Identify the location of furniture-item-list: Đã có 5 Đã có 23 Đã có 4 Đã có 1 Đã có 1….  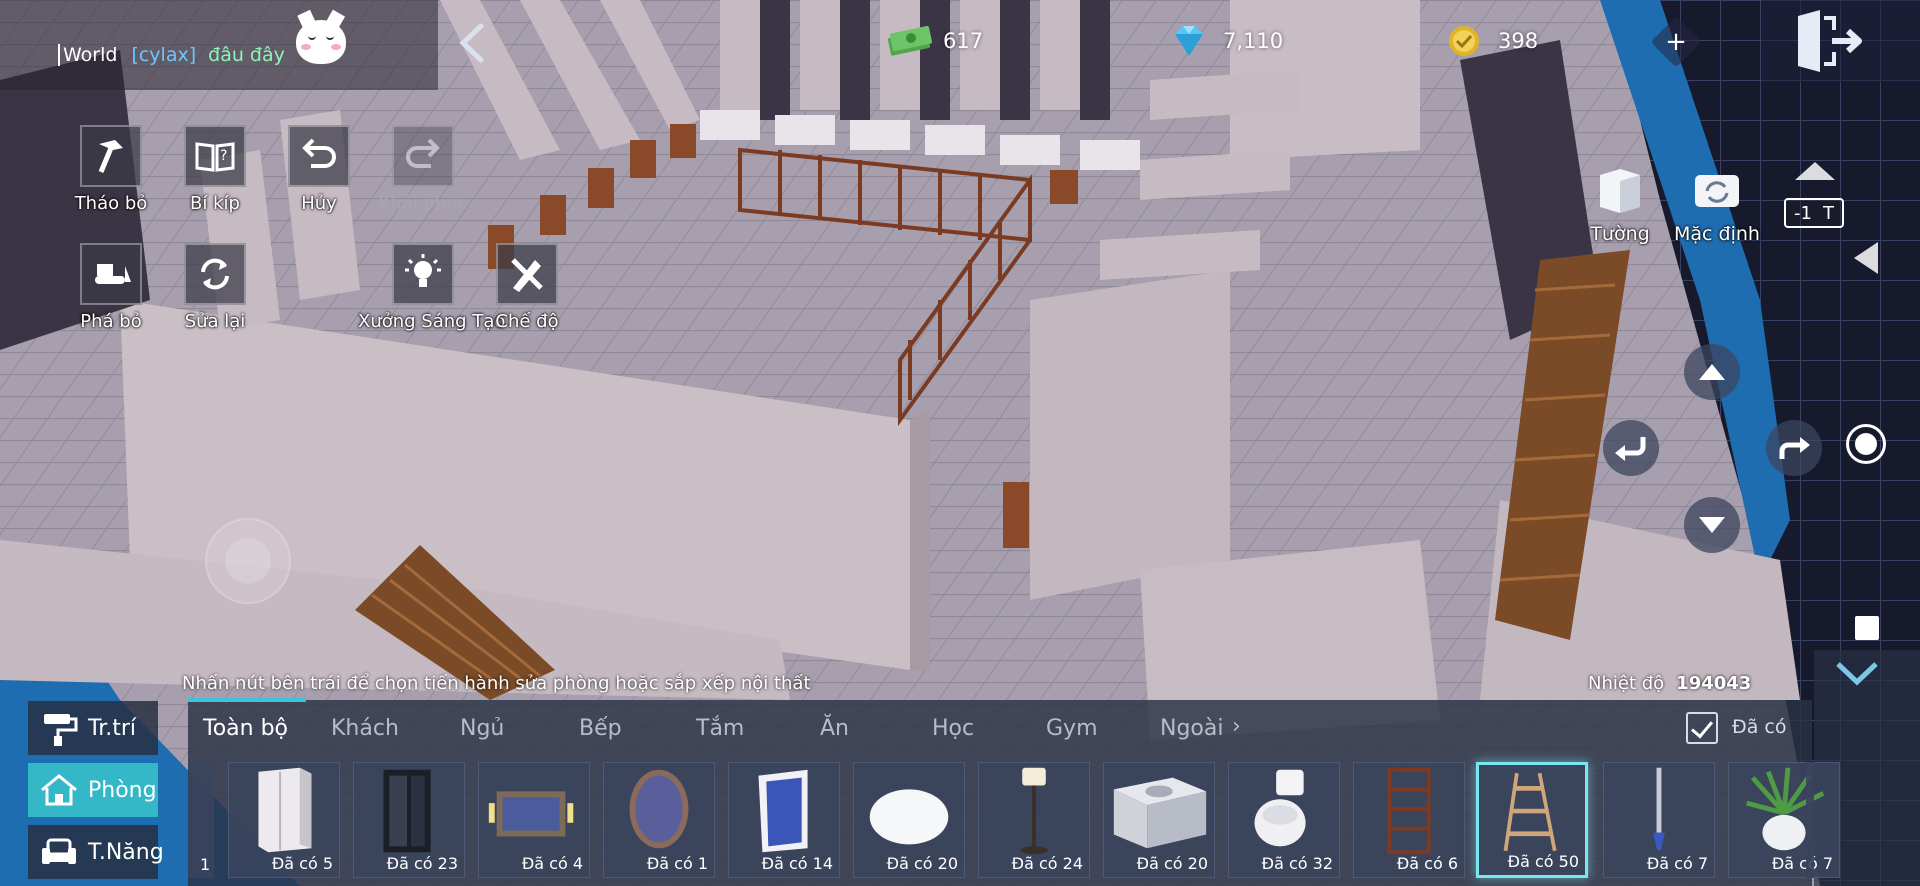
(1017, 820).